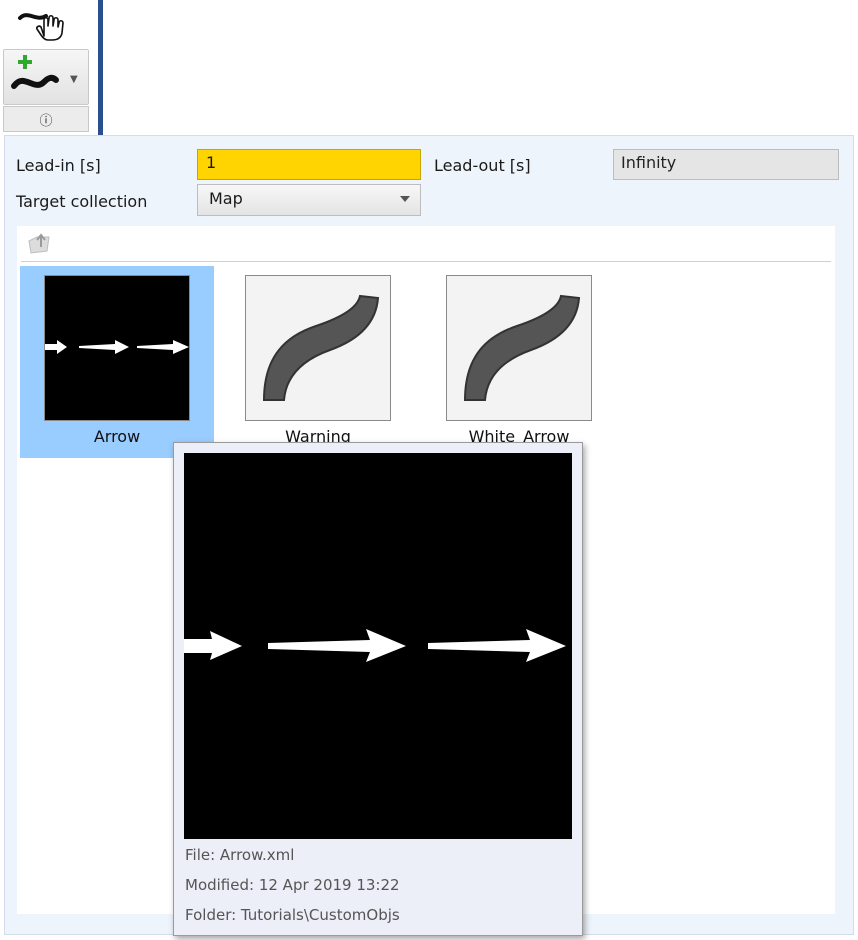 The height and width of the screenshot is (940, 858). I want to click on target-collection-value: Map, so click(226, 198).